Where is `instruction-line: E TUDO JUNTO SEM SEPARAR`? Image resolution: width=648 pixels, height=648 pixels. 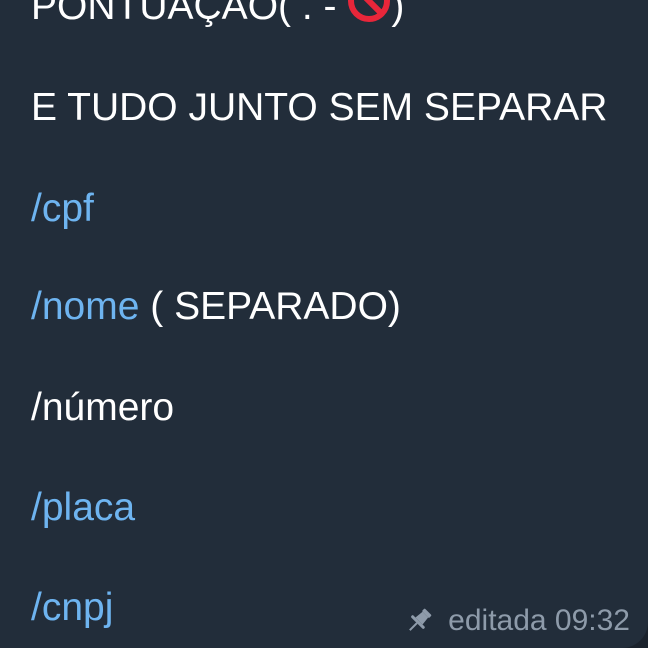
instruction-line: E TUDO JUNTO SEM SEPARAR is located at coordinates (319, 107).